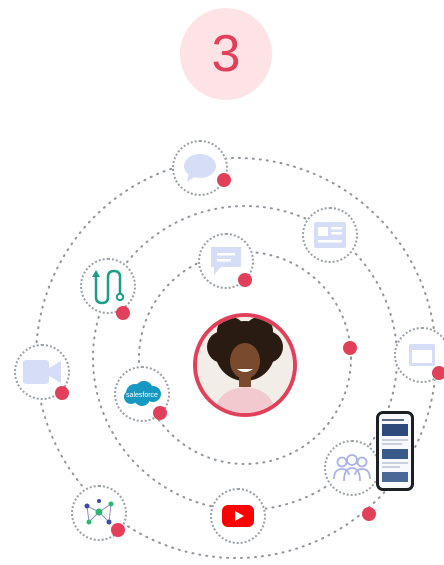 This screenshot has height=565, width=444. What do you see at coordinates (42, 372) in the screenshot?
I see `video-camera-icon` at bounding box center [42, 372].